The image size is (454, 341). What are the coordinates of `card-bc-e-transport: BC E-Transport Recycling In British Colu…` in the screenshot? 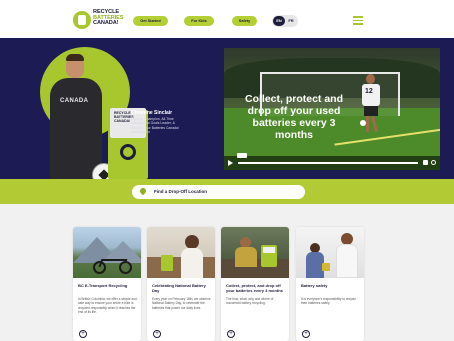 It's located at (107, 284).